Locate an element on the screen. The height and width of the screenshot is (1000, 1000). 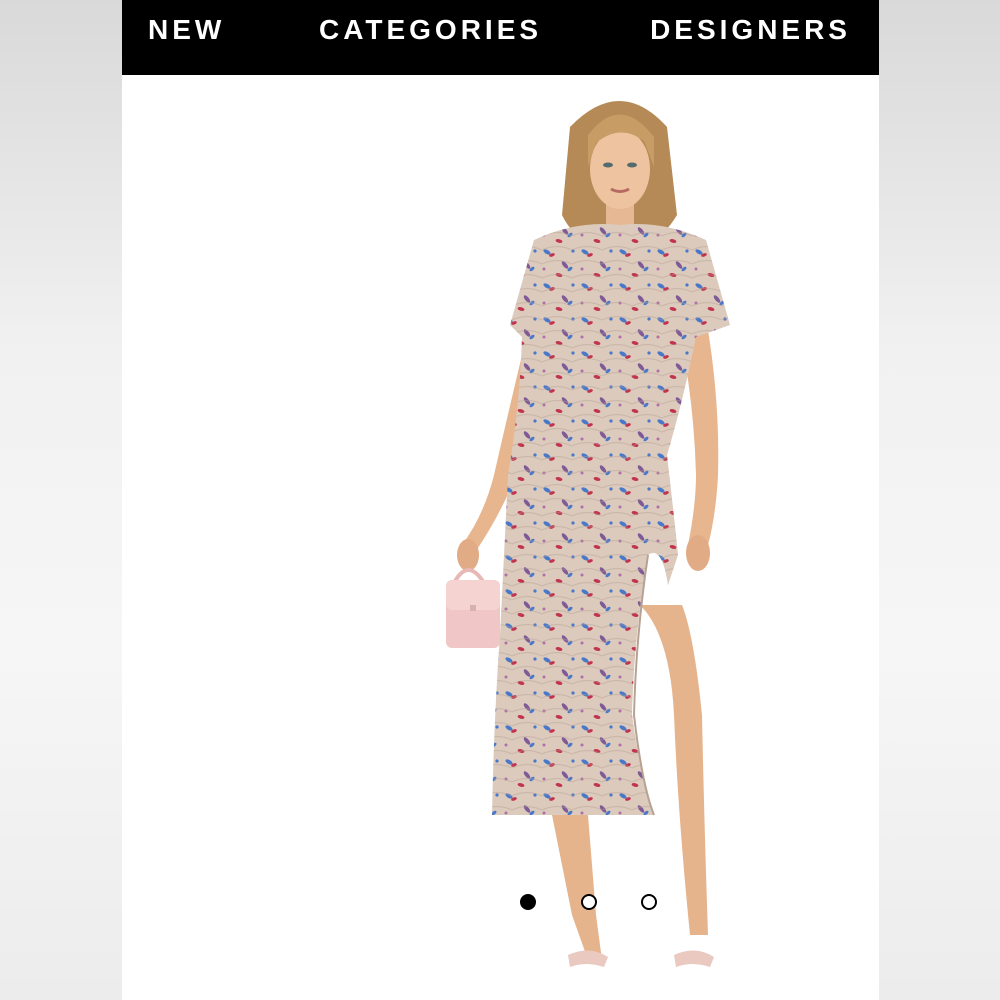
nav-categories: CATEGORIES is located at coordinates (430, 30).